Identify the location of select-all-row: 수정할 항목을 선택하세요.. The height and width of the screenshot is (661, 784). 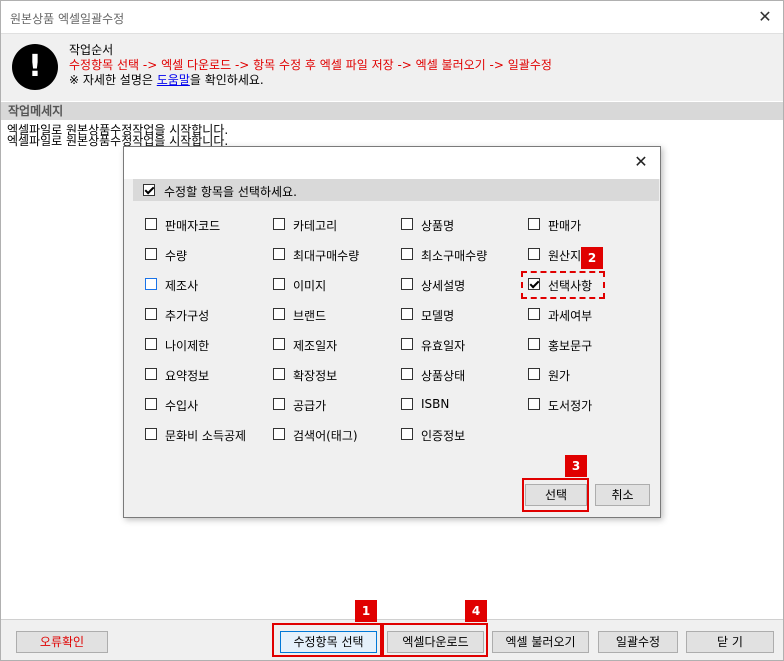
(396, 190).